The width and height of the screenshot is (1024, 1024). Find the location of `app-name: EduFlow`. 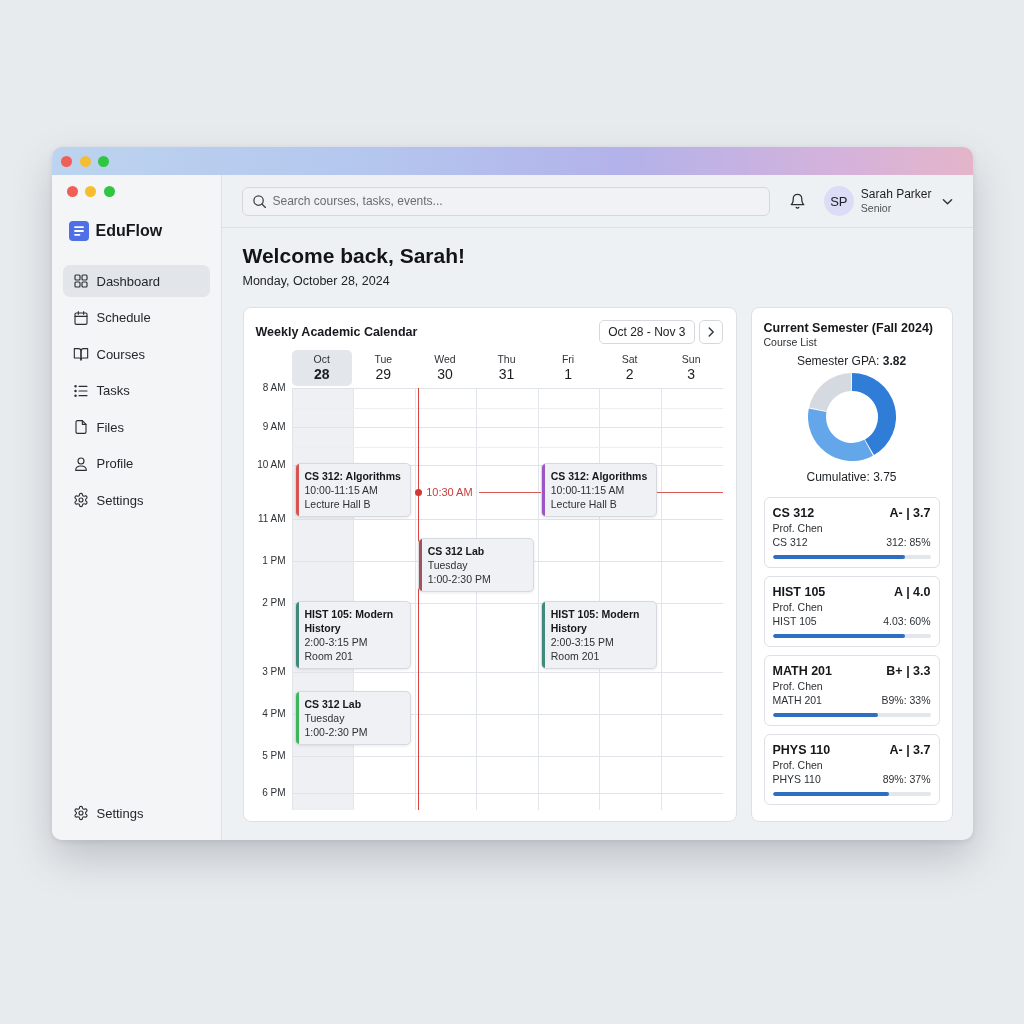

app-name: EduFlow is located at coordinates (129, 230).